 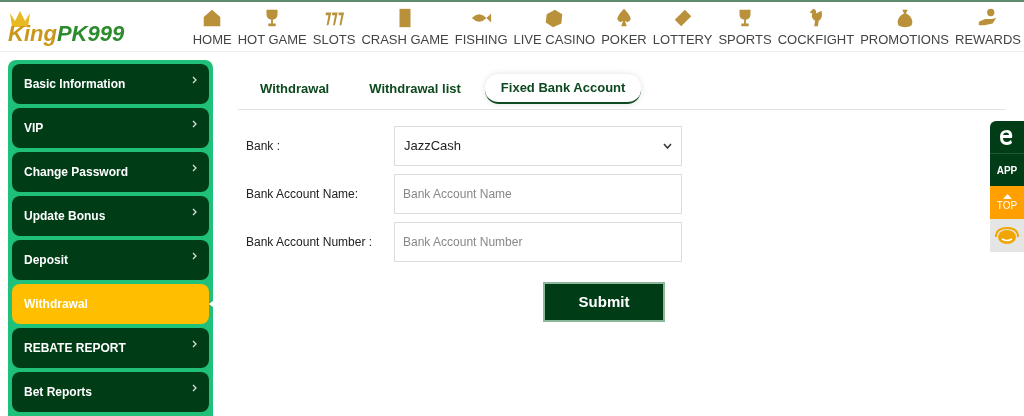 I want to click on nav-link: HOME, so click(x=212, y=26).